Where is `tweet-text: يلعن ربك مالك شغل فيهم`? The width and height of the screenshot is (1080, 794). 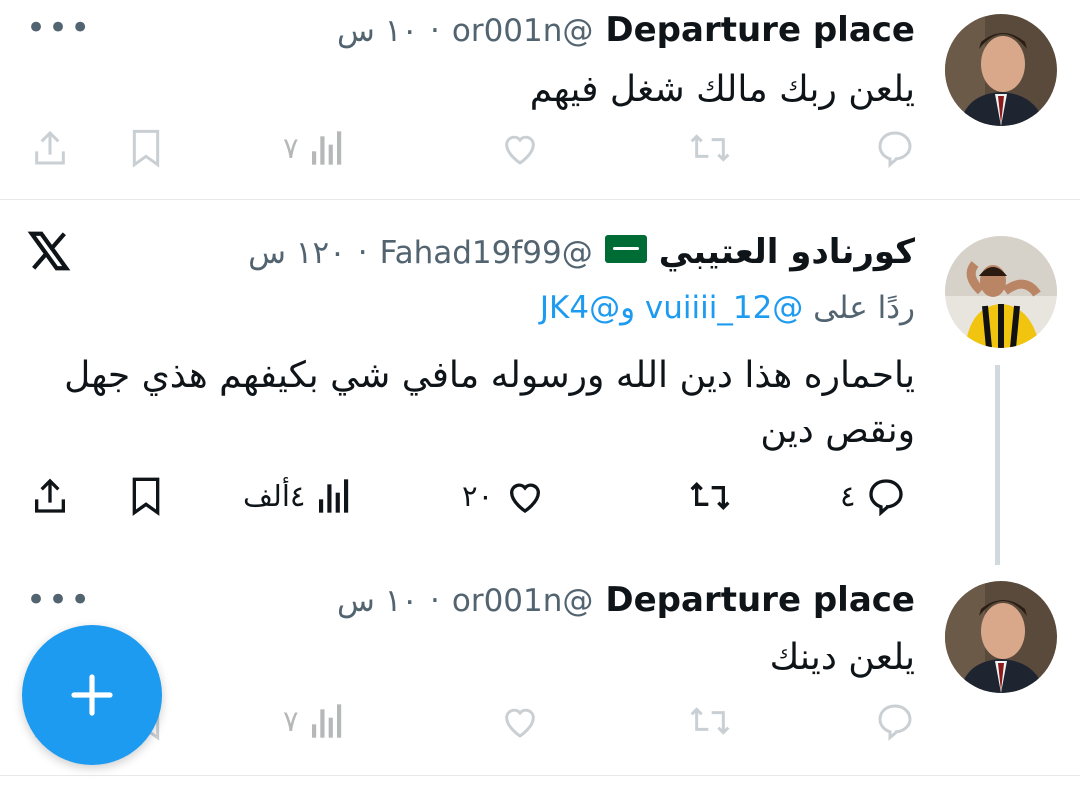 tweet-text: يلعن ربك مالك شغل فيهم is located at coordinates (722, 89).